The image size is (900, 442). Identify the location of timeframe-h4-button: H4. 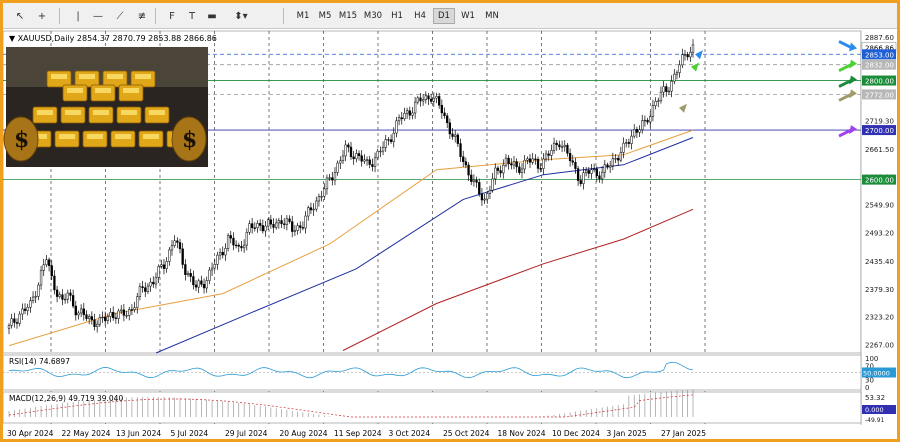
(420, 16).